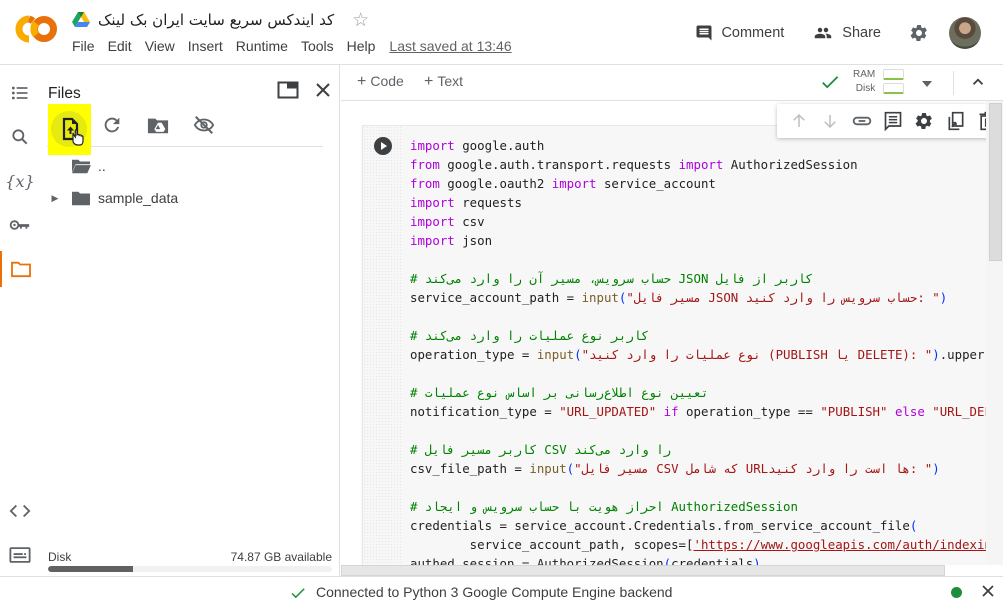 Image resolution: width=1003 pixels, height=606 pixels. I want to click on close-panel-button, so click(323, 90).